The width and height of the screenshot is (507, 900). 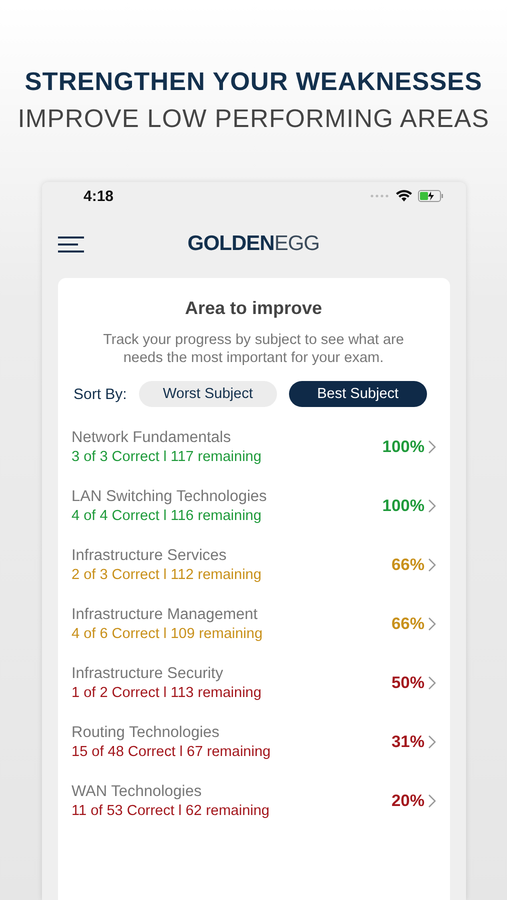 What do you see at coordinates (253, 349) in the screenshot?
I see `card-description: Track your progress by subject to see what are needs the most important for your exam.` at bounding box center [253, 349].